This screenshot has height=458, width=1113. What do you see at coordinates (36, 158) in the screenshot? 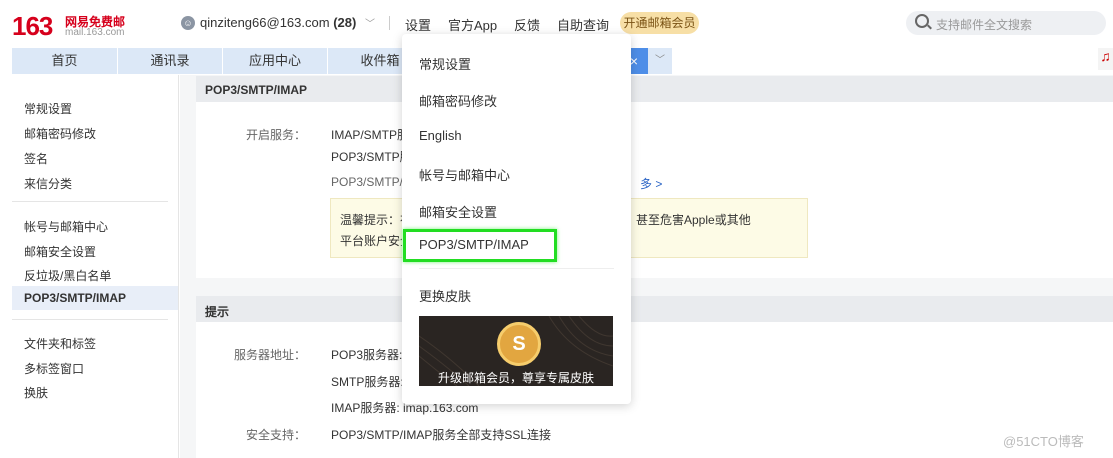
I see `sidebar-item-signature: 签名` at bounding box center [36, 158].